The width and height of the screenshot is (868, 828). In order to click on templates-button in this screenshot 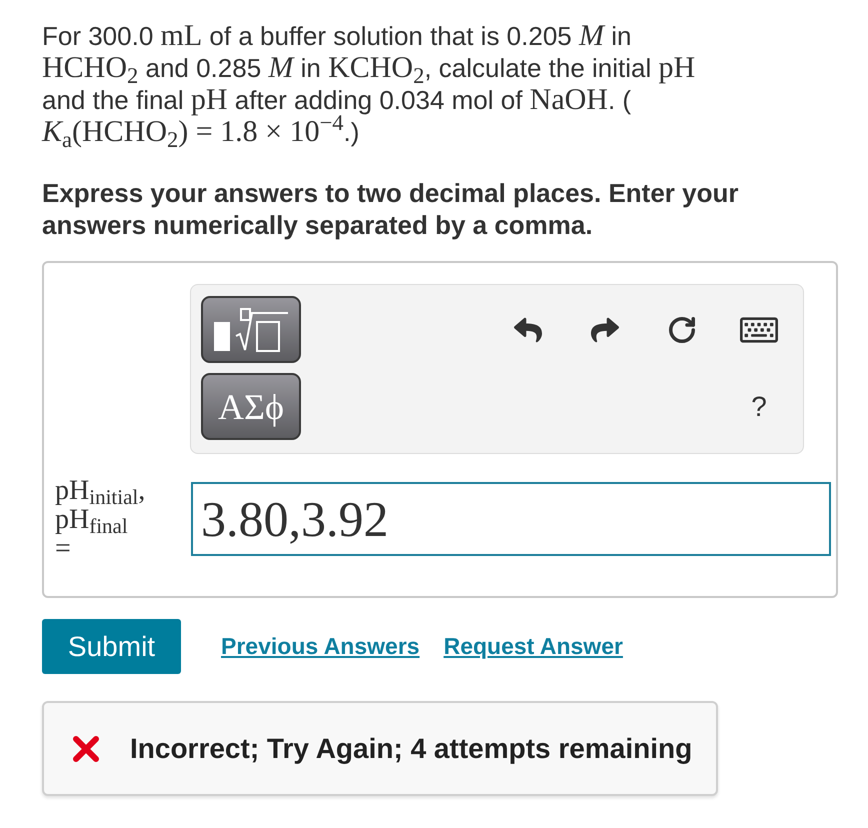, I will do `click(251, 329)`.